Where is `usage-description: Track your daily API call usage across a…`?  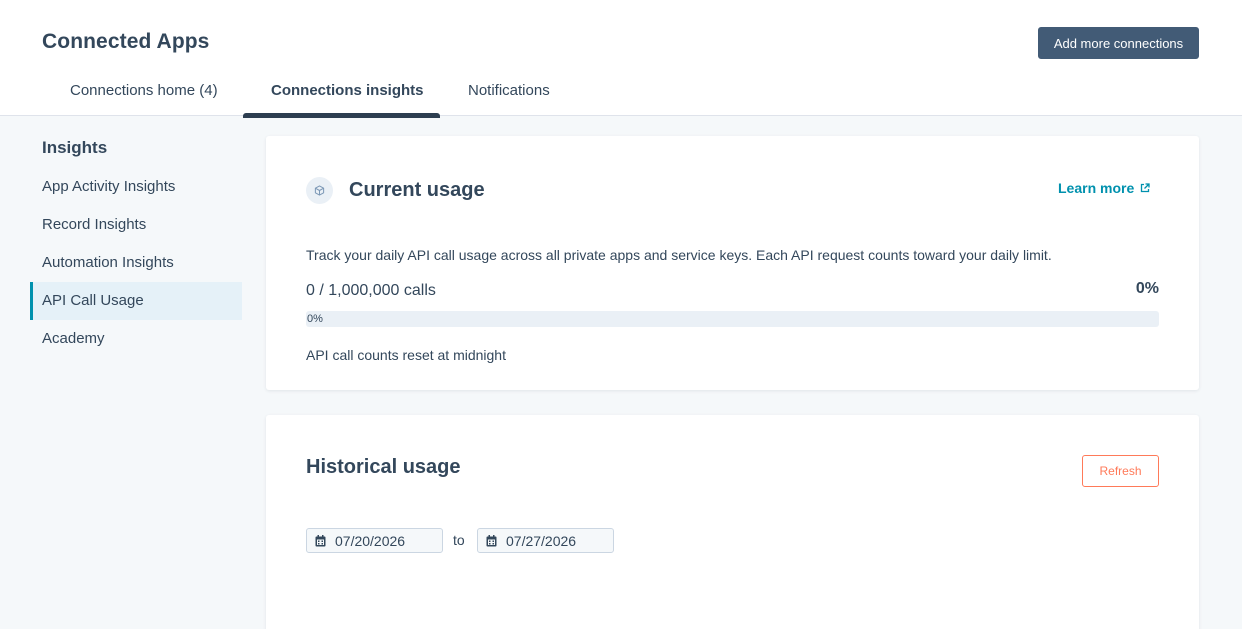 usage-description: Track your daily API call usage across a… is located at coordinates (679, 255).